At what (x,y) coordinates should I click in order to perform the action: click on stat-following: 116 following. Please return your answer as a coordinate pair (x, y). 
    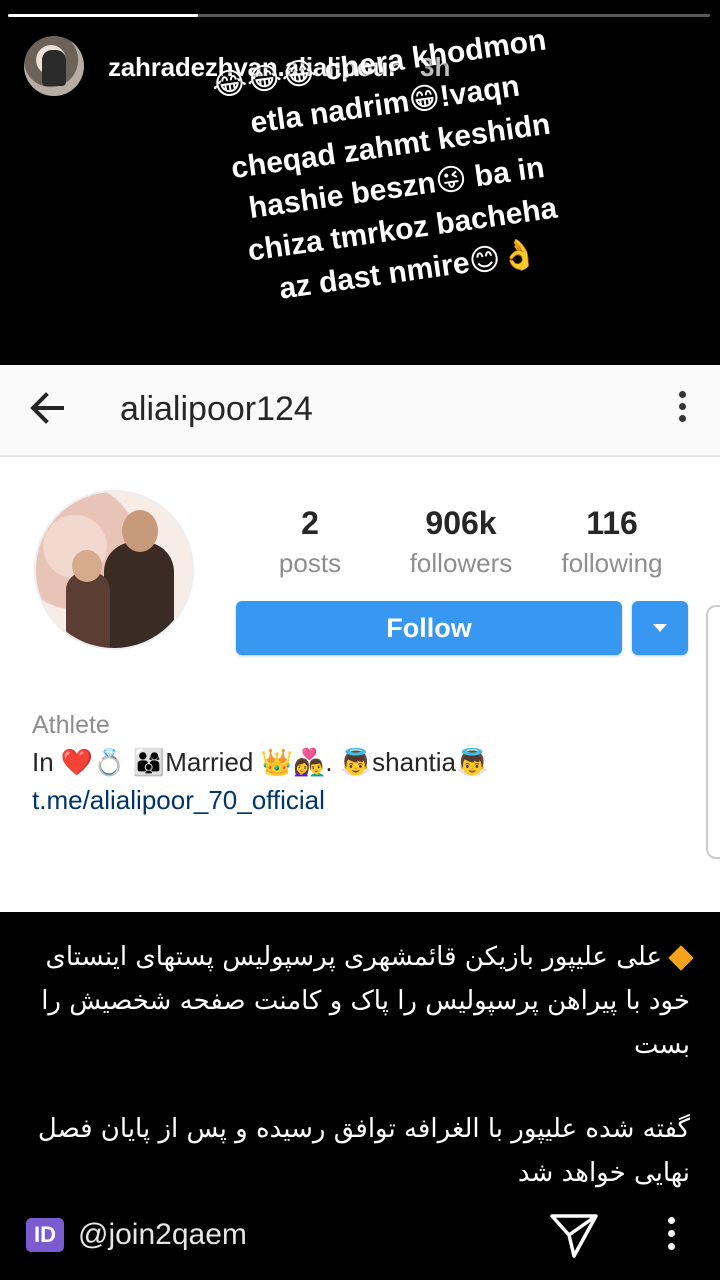
    Looking at the image, I should click on (612, 542).